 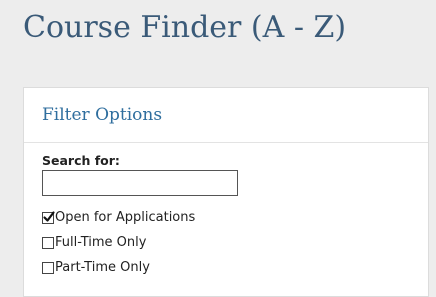 What do you see at coordinates (48, 243) in the screenshot?
I see `full-time-only-checkbox` at bounding box center [48, 243].